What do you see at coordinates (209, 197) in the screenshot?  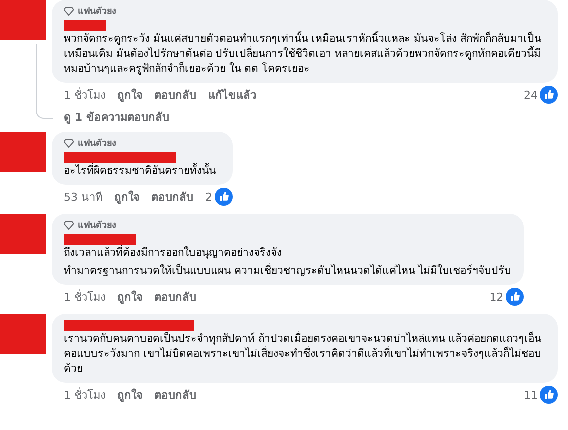 I see `like-count: 2` at bounding box center [209, 197].